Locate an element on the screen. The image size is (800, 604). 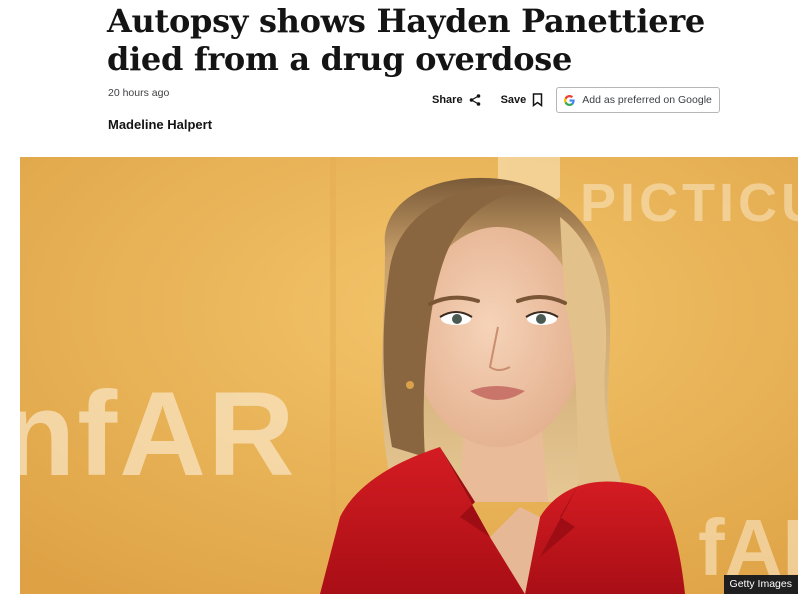
bookmark-icon is located at coordinates (538, 100).